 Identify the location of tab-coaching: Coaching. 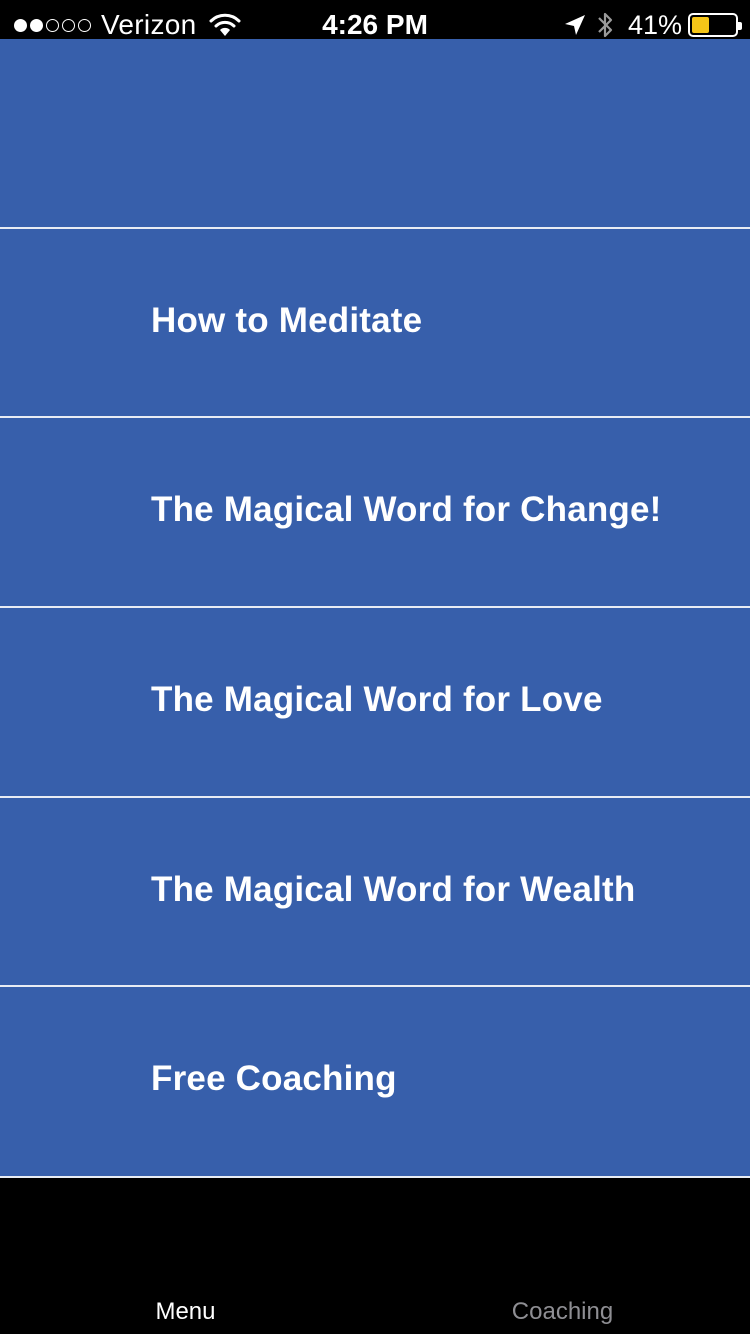
(562, 1312).